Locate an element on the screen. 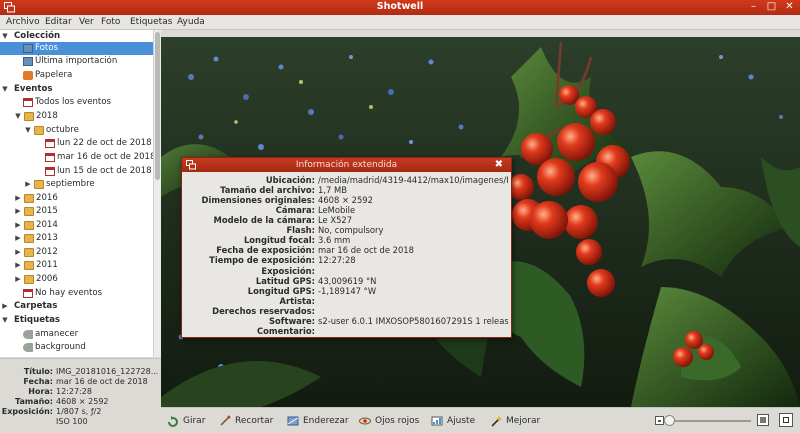 Image resolution: width=800 pixels, height=433 pixels. meta-row: ISO 100 is located at coordinates (72, 421).